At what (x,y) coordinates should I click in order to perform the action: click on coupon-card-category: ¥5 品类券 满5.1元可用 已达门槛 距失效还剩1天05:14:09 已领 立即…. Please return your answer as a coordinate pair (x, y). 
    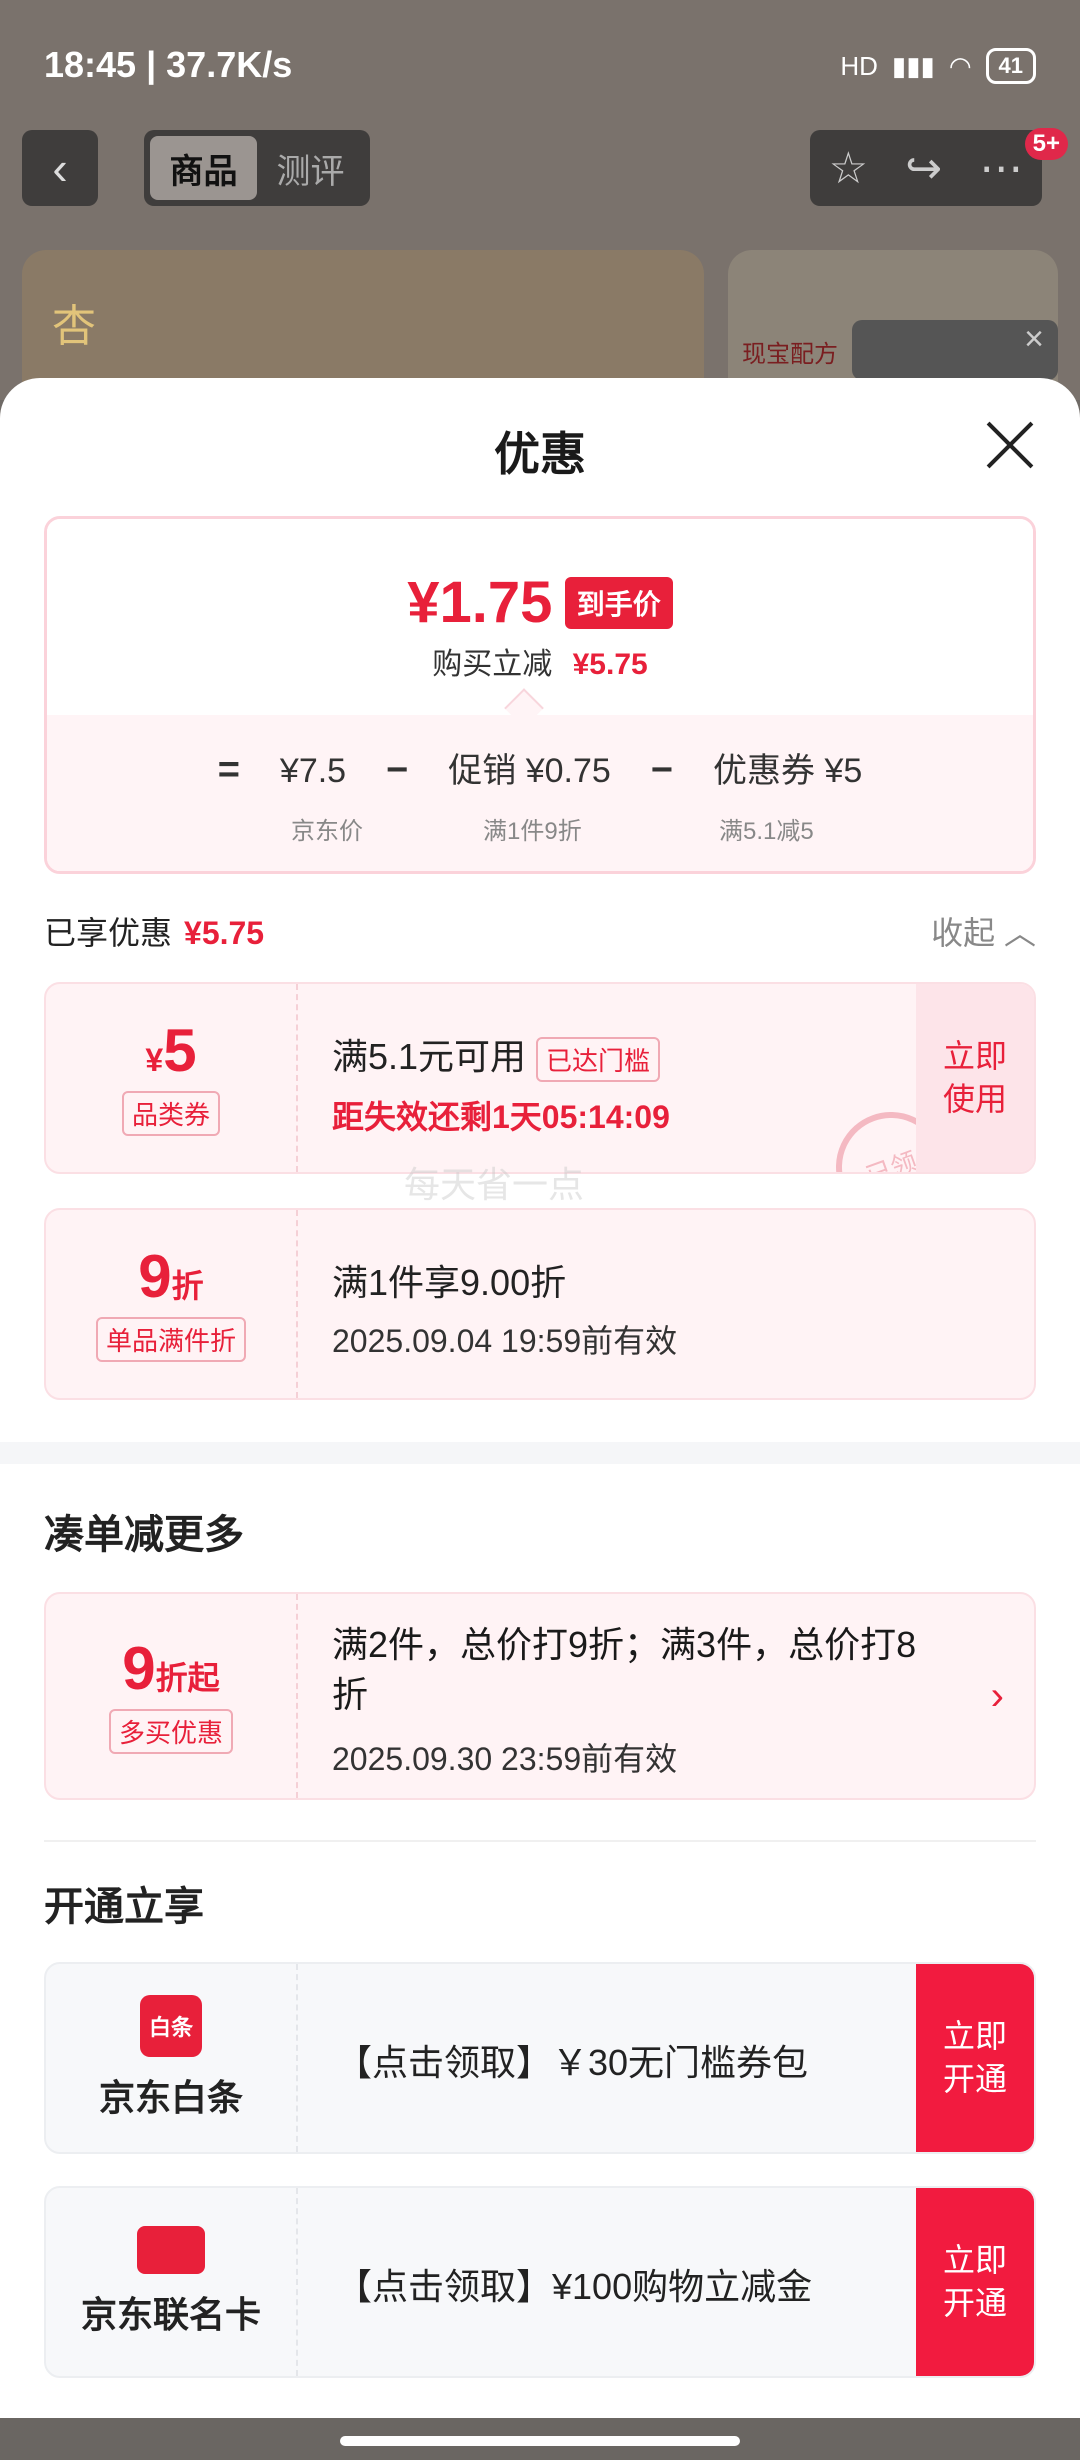
    Looking at the image, I should click on (540, 1078).